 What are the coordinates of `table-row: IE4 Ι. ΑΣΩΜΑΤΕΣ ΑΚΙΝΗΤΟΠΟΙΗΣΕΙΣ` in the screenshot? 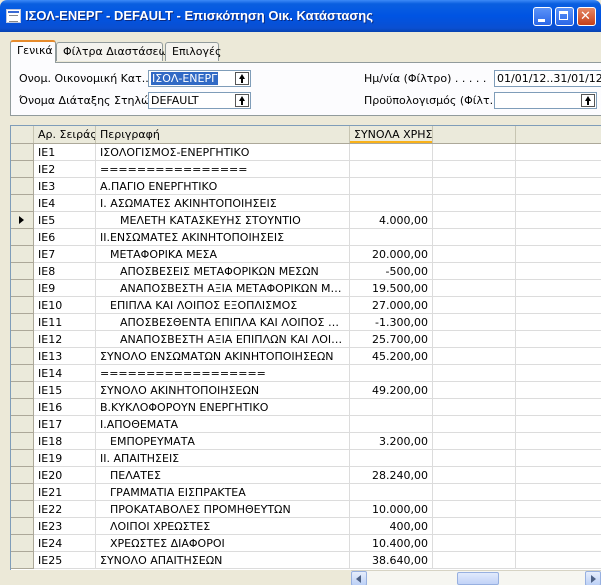 It's located at (306, 203).